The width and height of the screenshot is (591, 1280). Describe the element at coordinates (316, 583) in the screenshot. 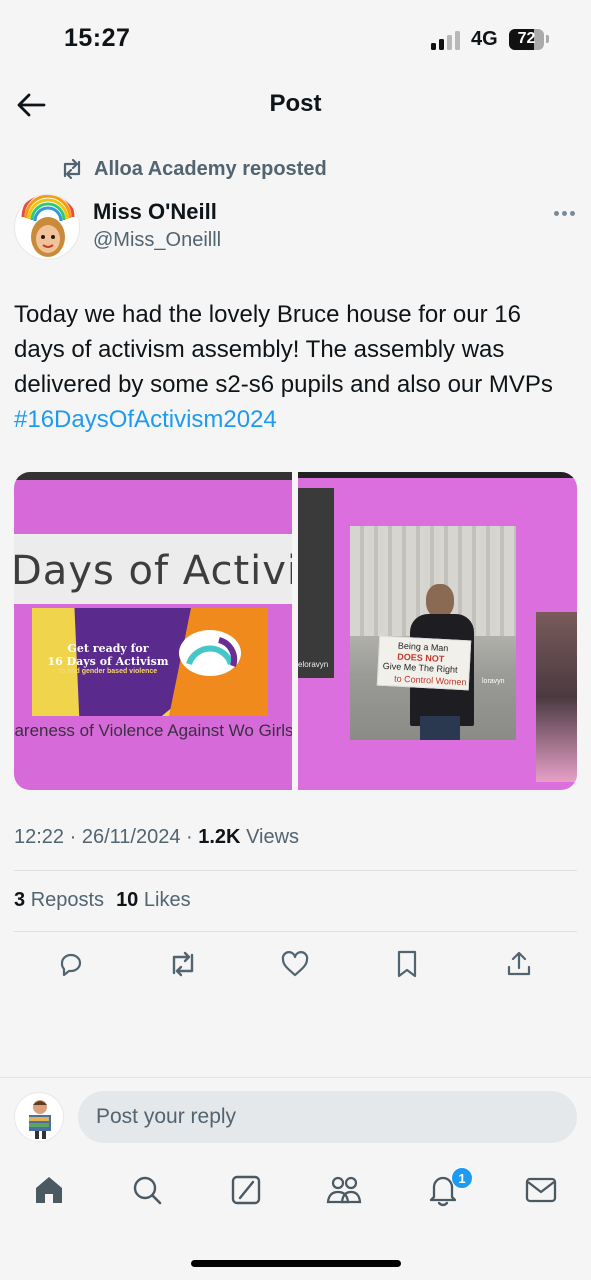

I see `side-photo` at that location.